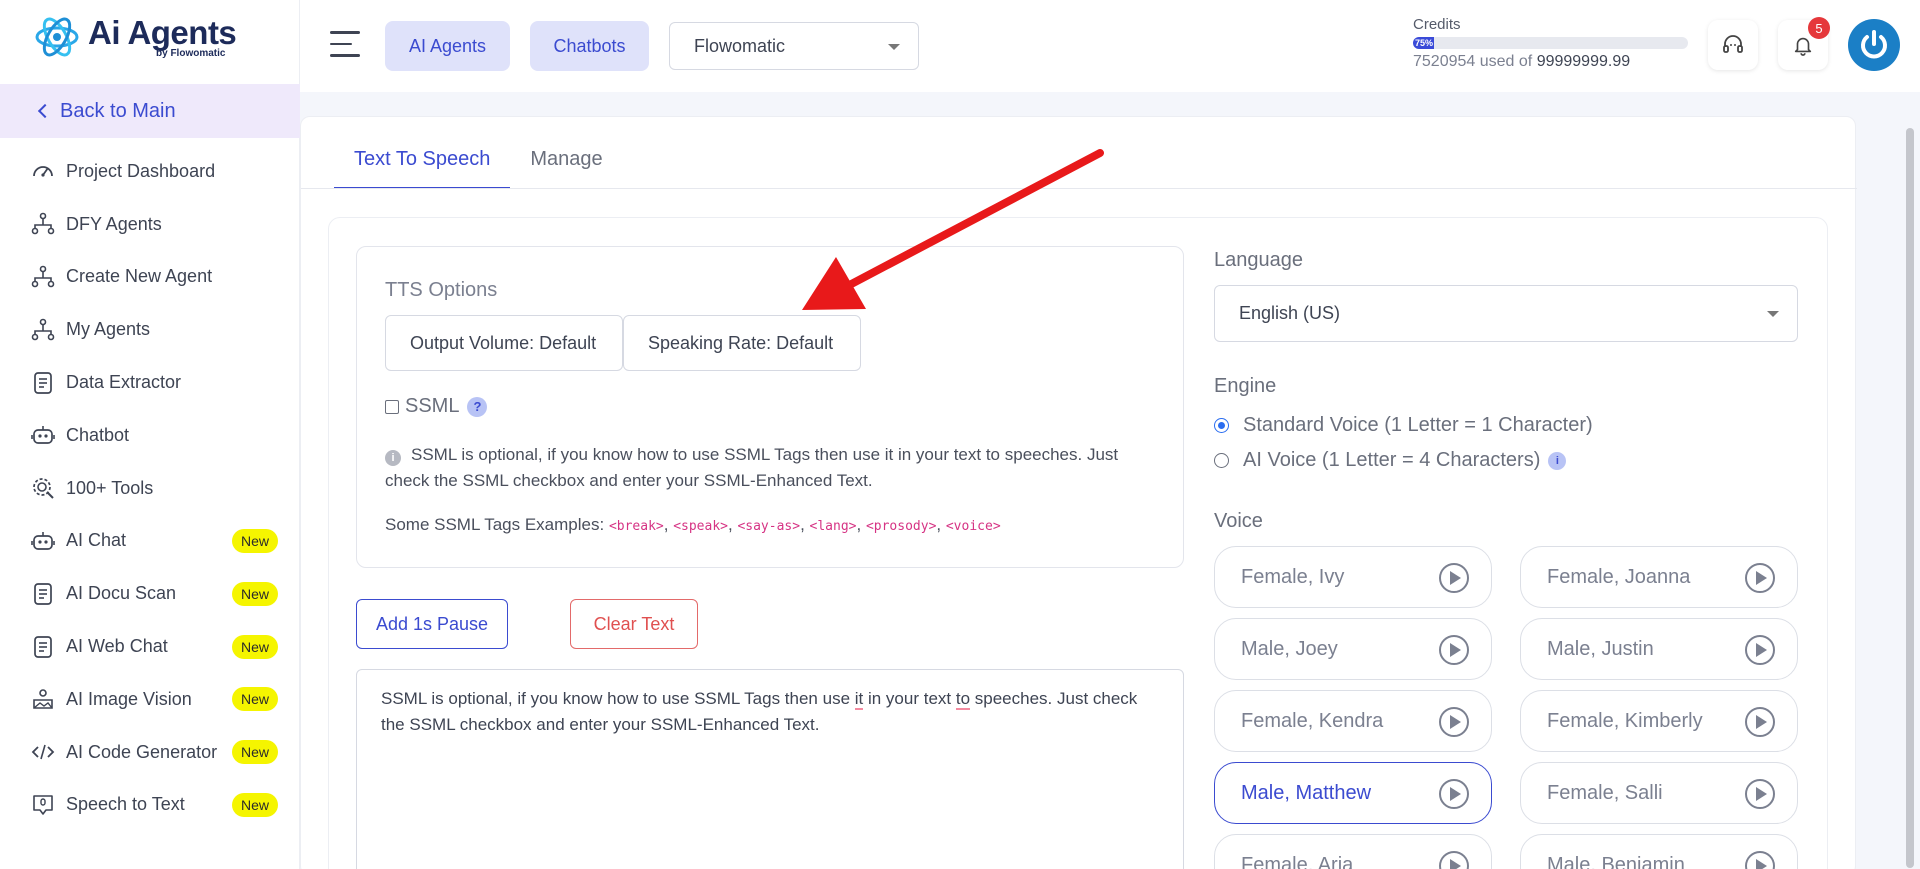  Describe the element at coordinates (1353, 721) in the screenshot. I see `voice-option: Female, Kendra` at that location.